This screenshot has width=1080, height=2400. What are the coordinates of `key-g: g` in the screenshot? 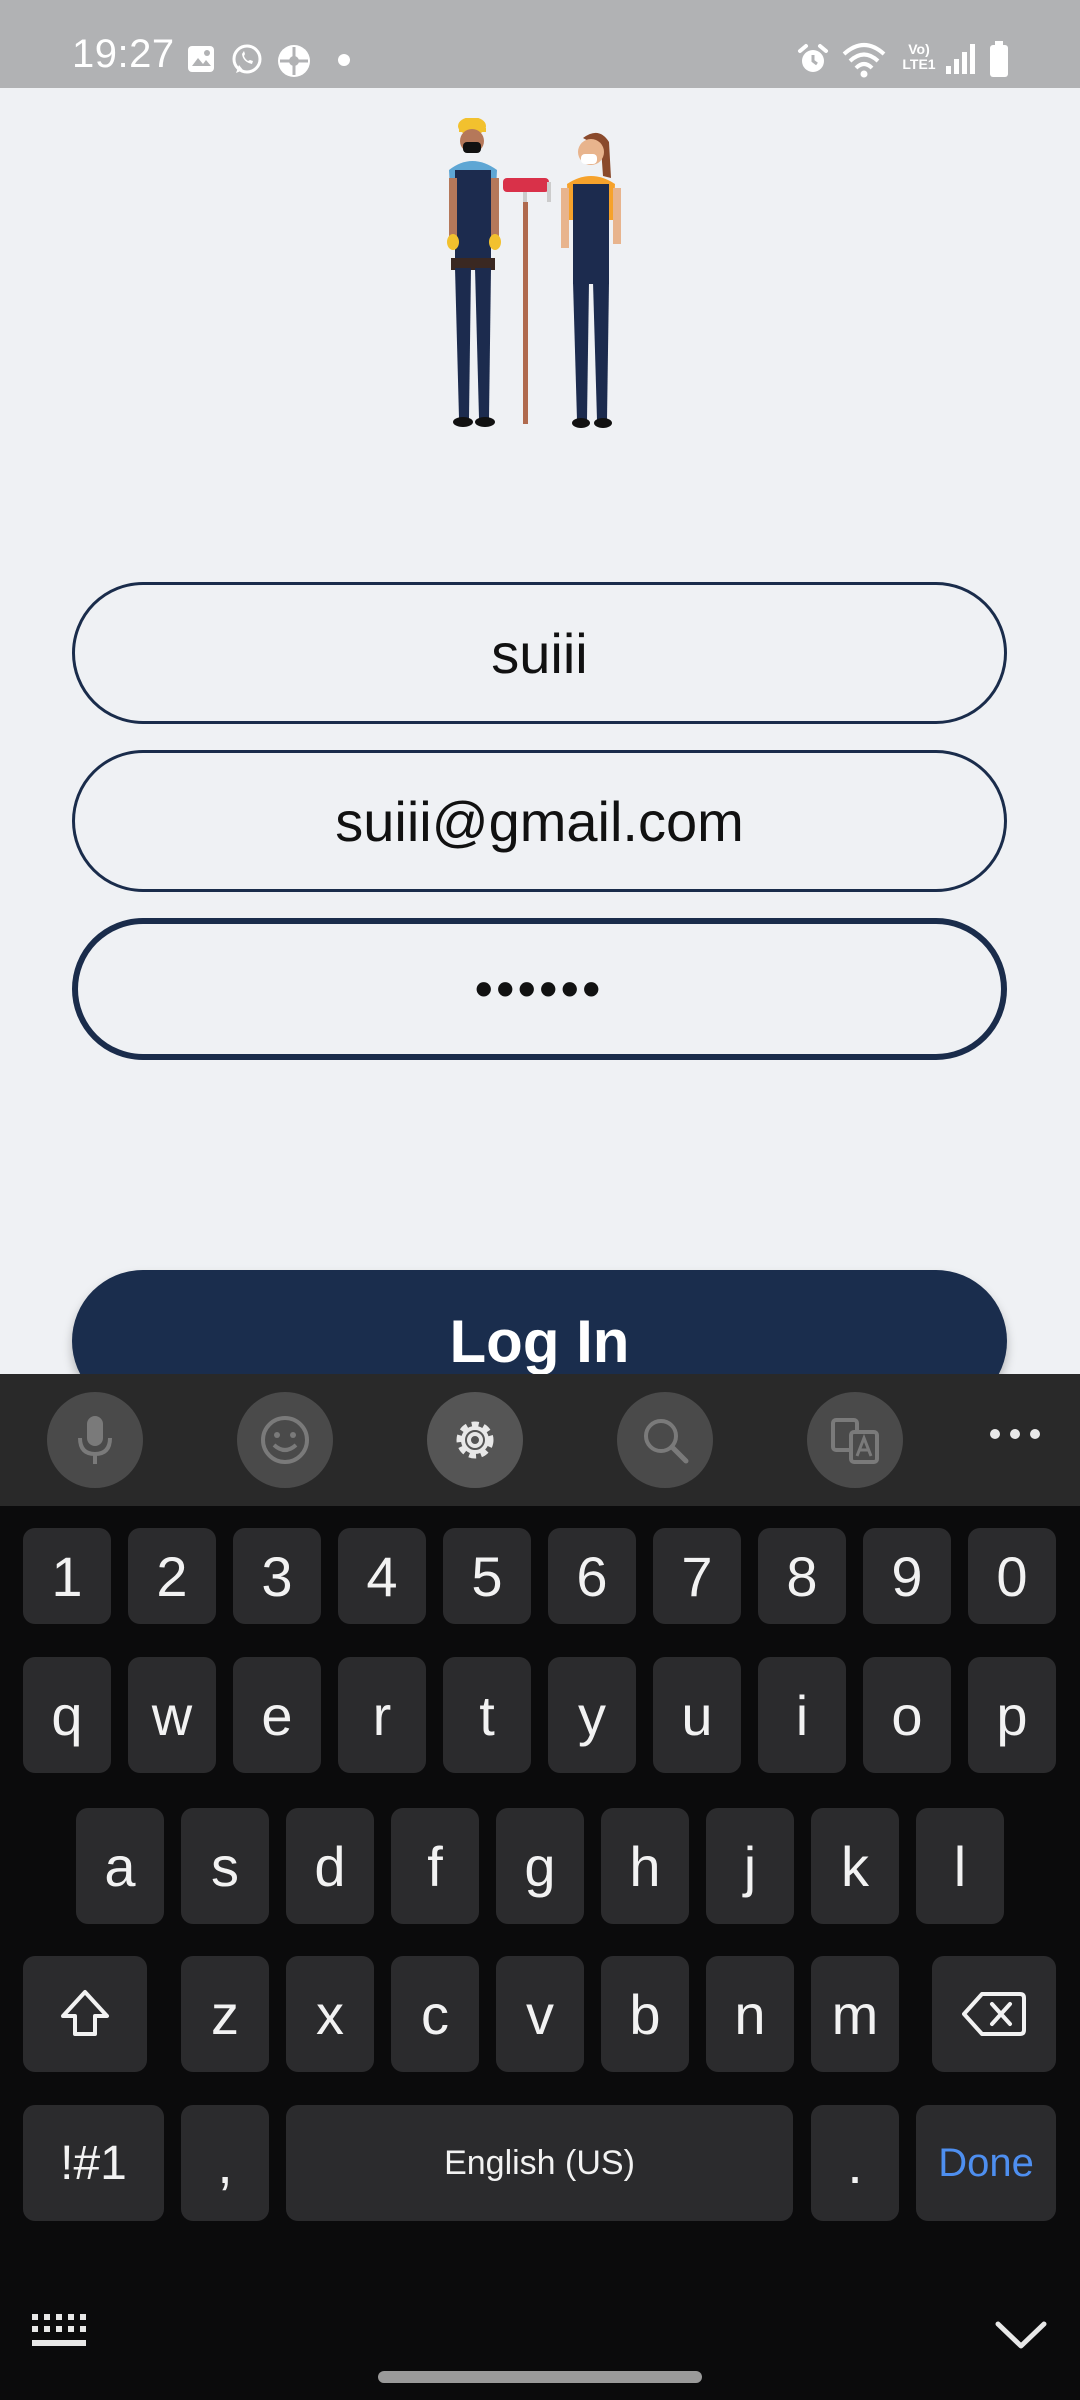 It's located at (540, 1866).